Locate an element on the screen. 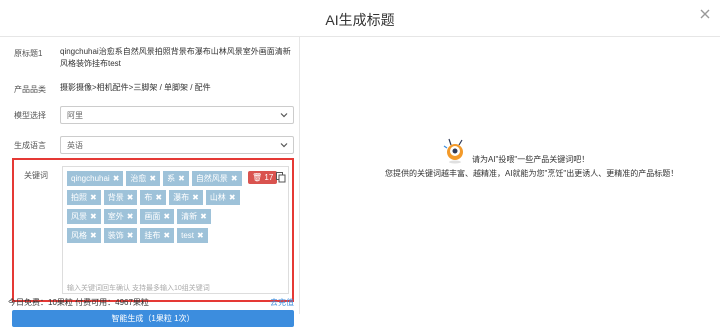  generate-button: 智能生成（1果粒 1次） is located at coordinates (153, 318).